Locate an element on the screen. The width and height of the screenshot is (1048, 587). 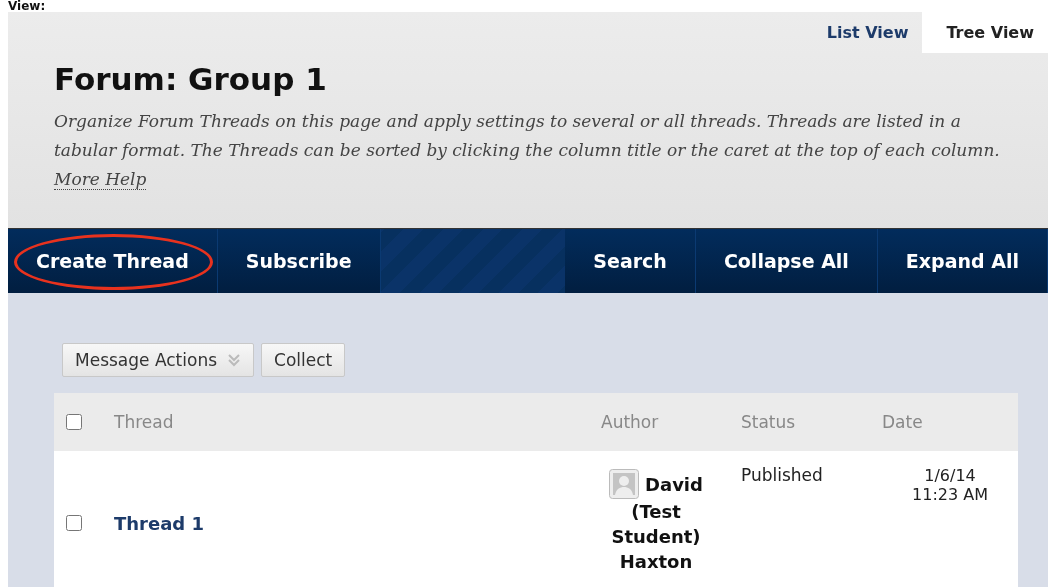
view-tab: List View is located at coordinates (862, 32).